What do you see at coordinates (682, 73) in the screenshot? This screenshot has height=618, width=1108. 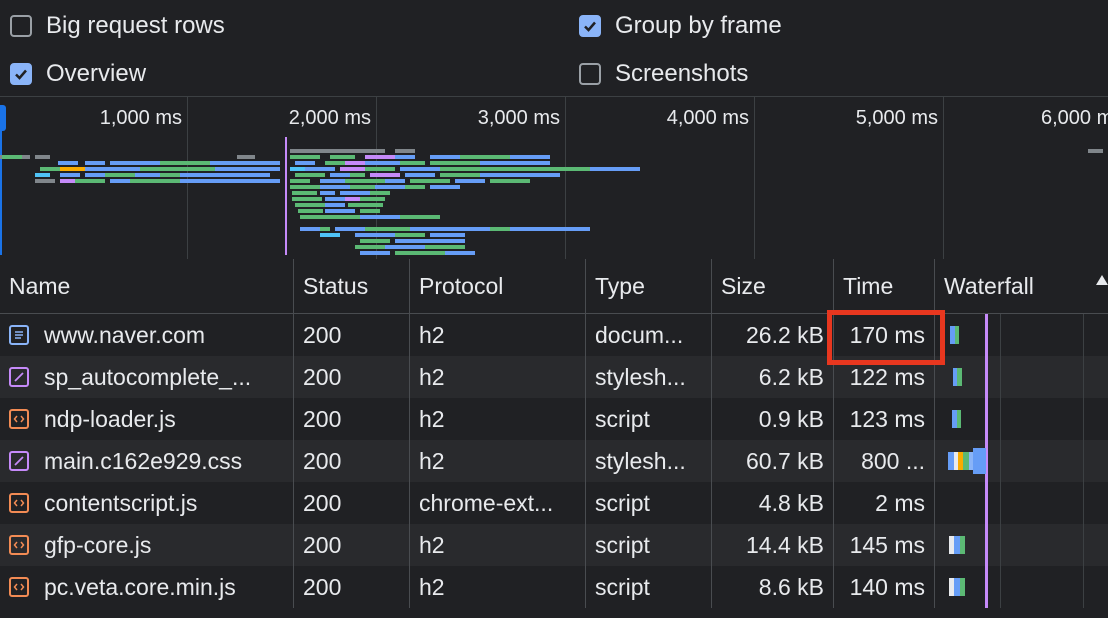 I see `screenshots-label: Screenshots` at bounding box center [682, 73].